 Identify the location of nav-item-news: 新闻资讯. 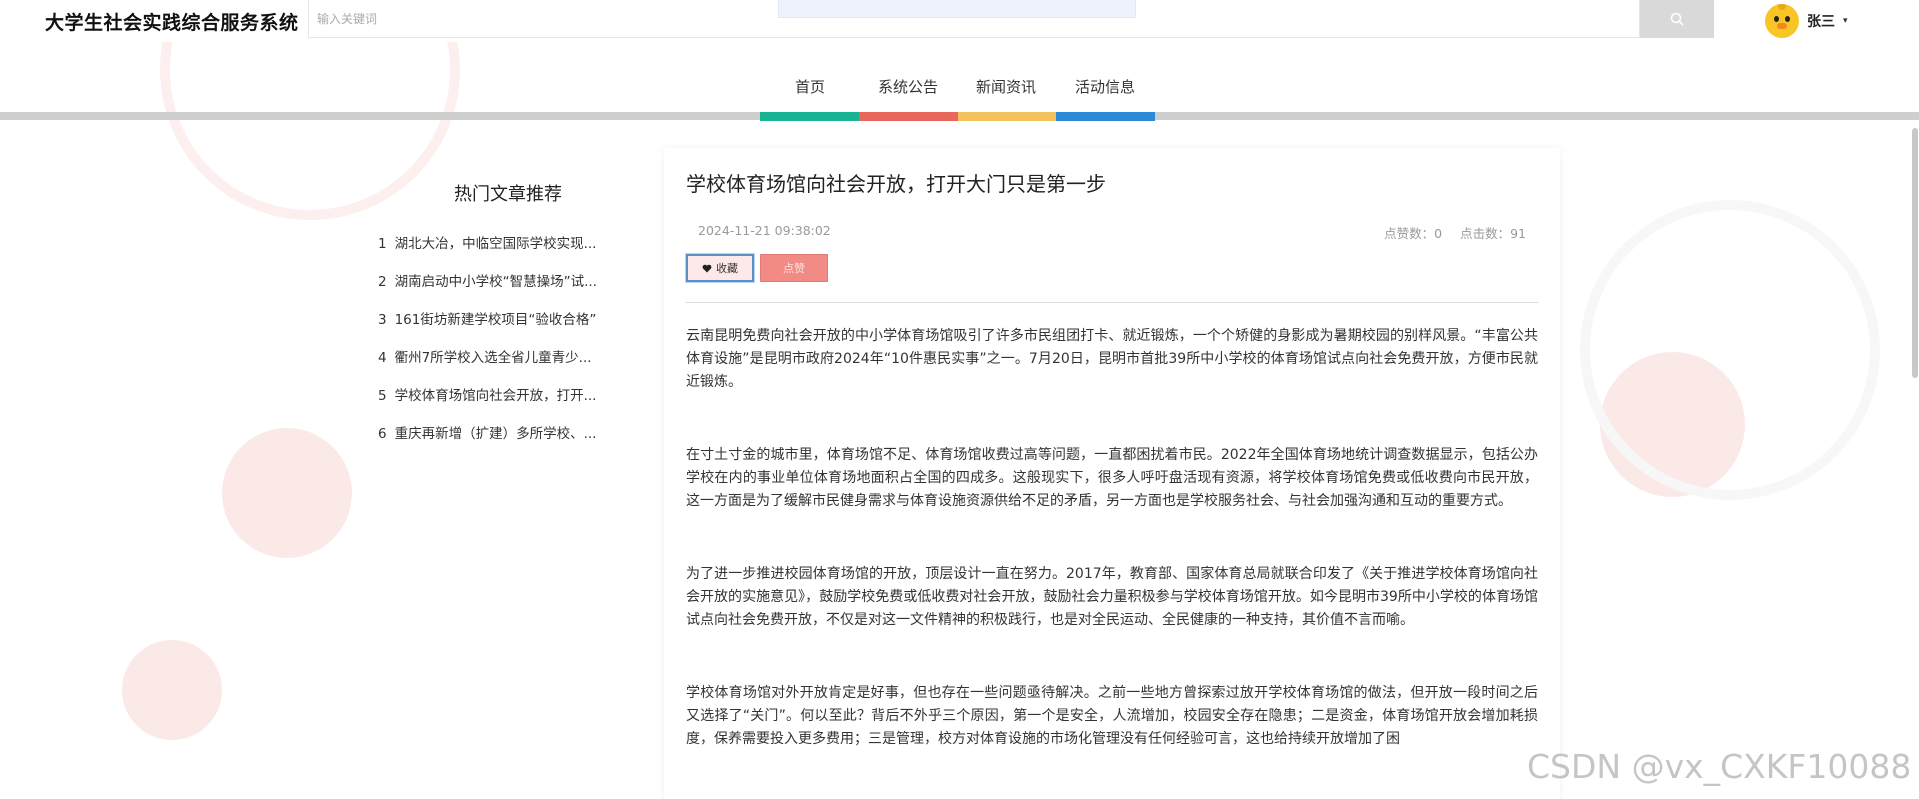
(1006, 86).